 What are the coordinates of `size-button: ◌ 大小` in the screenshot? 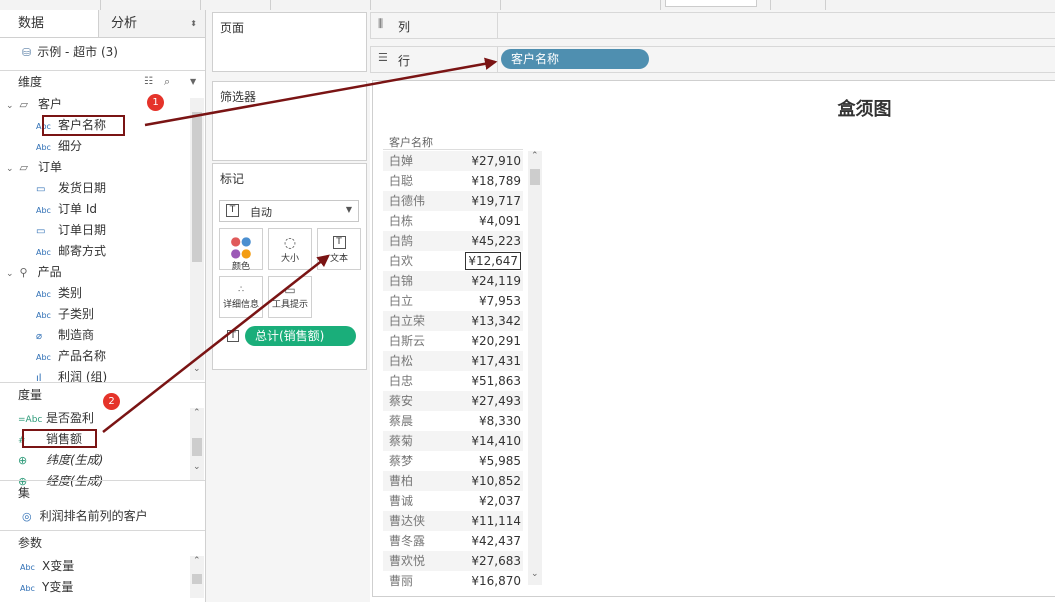 It's located at (290, 249).